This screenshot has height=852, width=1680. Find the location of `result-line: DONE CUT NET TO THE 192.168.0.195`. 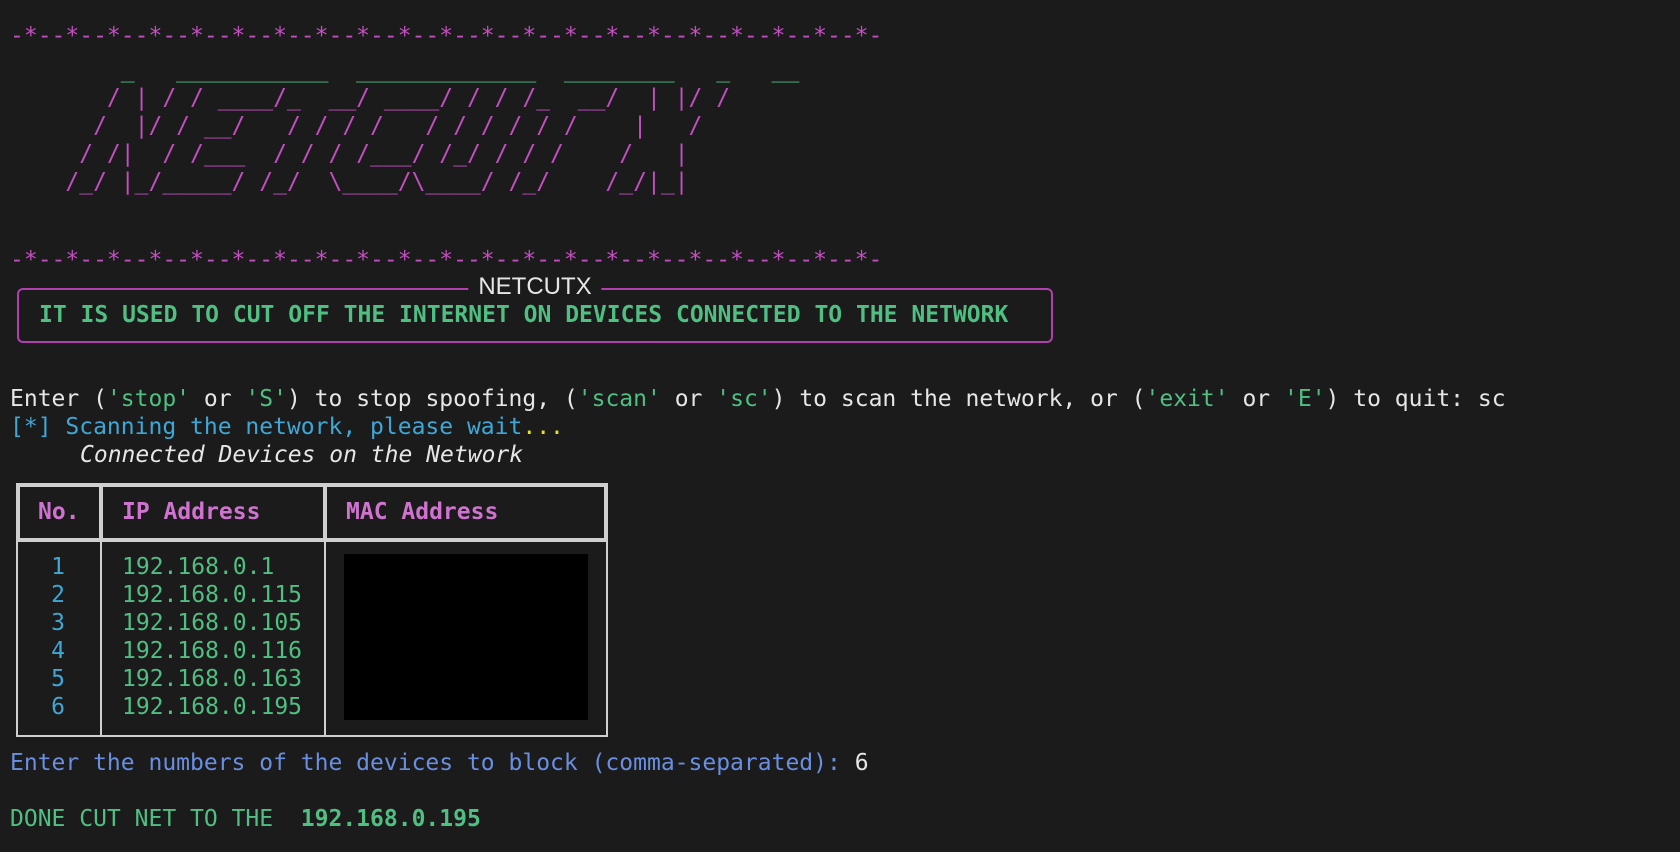

result-line: DONE CUT NET TO THE 192.168.0.195 is located at coordinates (245, 819).